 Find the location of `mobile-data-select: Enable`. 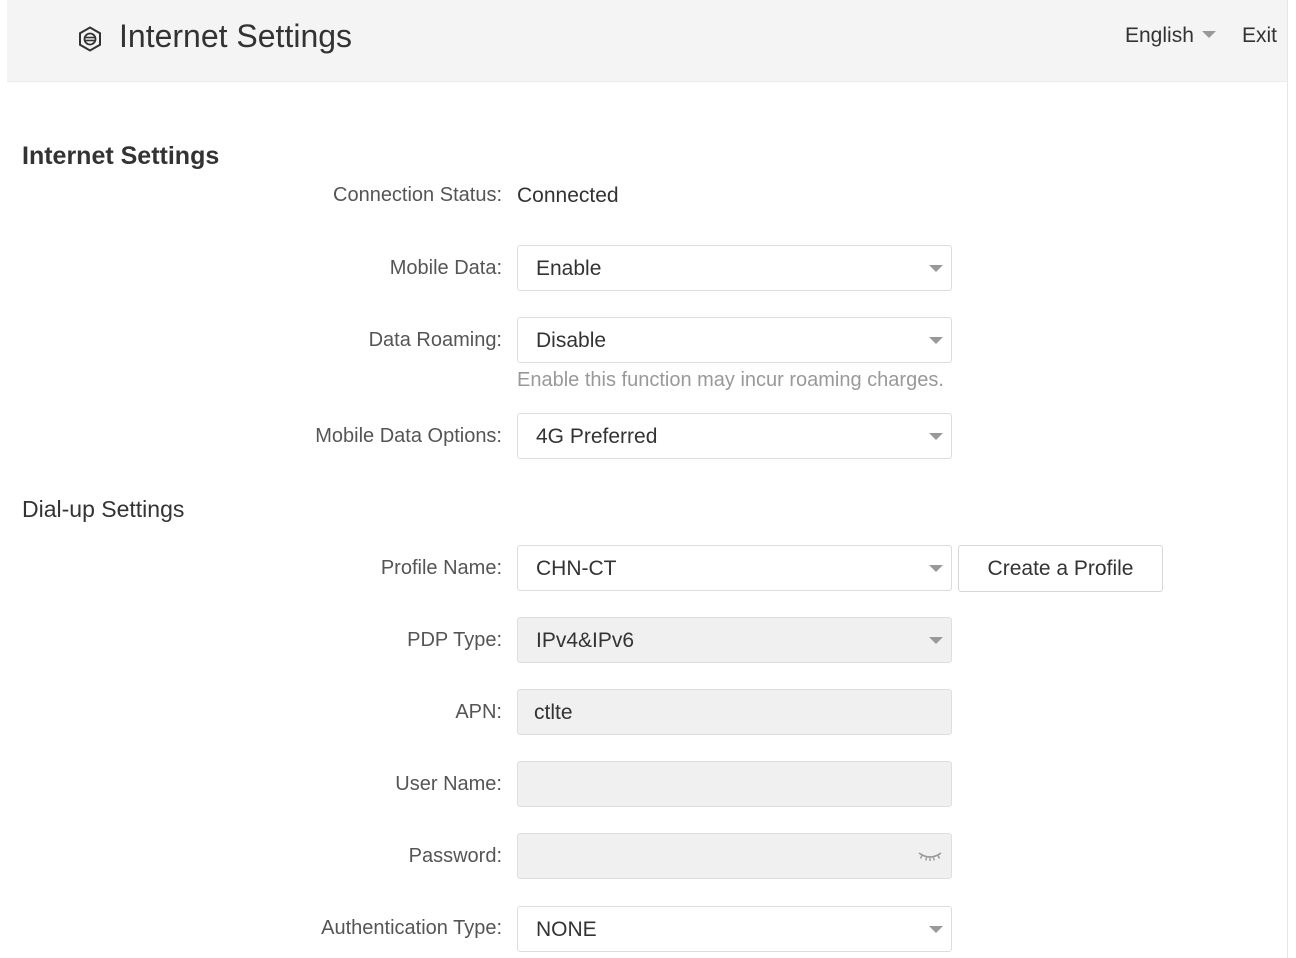

mobile-data-select: Enable is located at coordinates (734, 268).